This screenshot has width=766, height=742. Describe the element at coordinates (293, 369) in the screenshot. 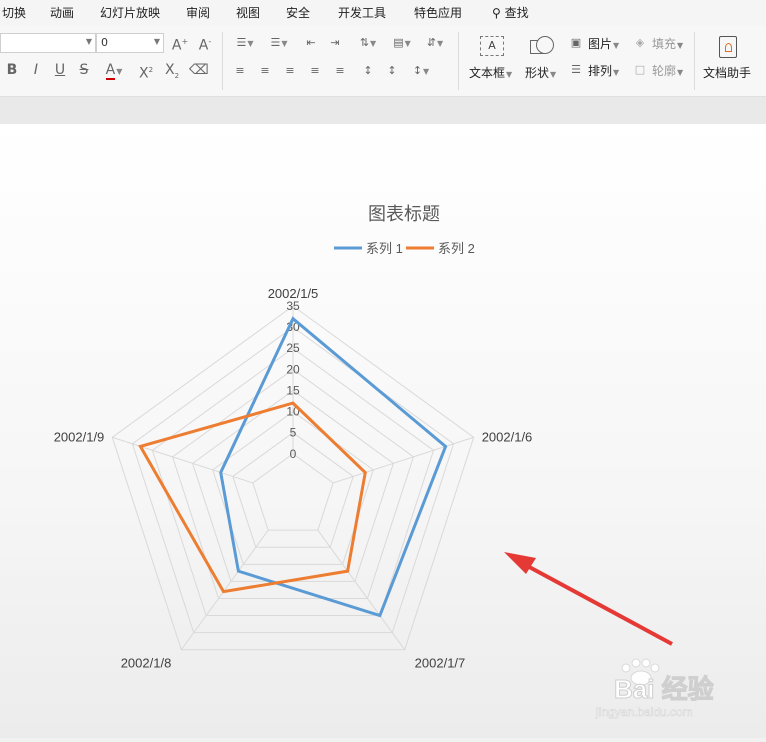

I see `tick-label: 20` at that location.